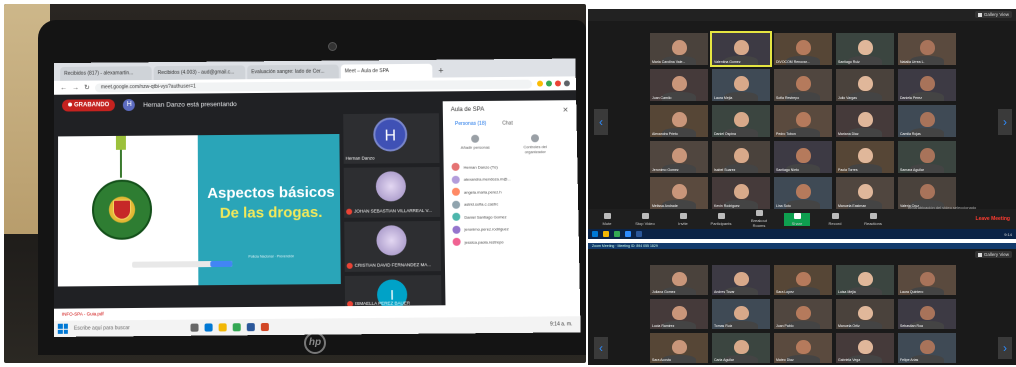 This screenshot has width=1016, height=367. Describe the element at coordinates (873, 219) in the screenshot. I see `reactions-button: Reactions` at that location.